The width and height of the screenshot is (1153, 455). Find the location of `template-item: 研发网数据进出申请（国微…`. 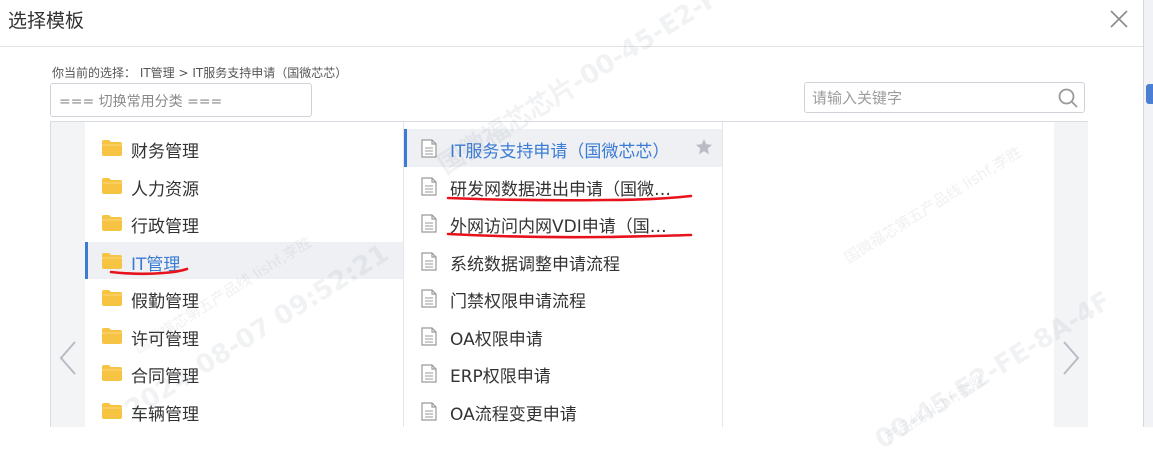

template-item: 研发网数据进出申请（国微… is located at coordinates (563, 186).